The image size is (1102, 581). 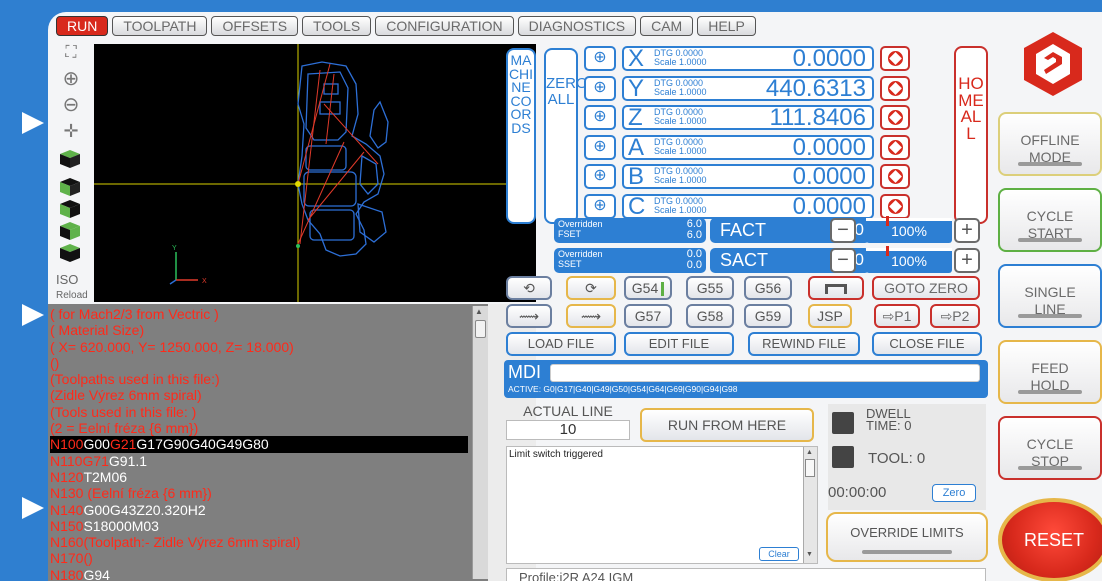 I want to click on tab-cam: CAM, so click(x=667, y=26).